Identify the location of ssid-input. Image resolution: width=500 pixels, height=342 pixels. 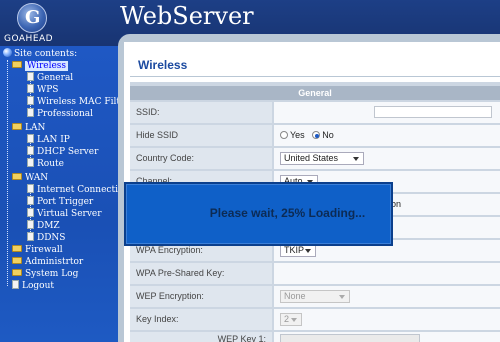
(433, 112).